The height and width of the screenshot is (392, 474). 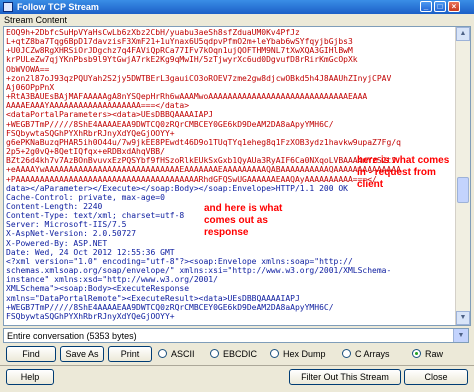 What do you see at coordinates (463, 318) in the screenshot?
I see `scroll-down-icon: ▼` at bounding box center [463, 318].